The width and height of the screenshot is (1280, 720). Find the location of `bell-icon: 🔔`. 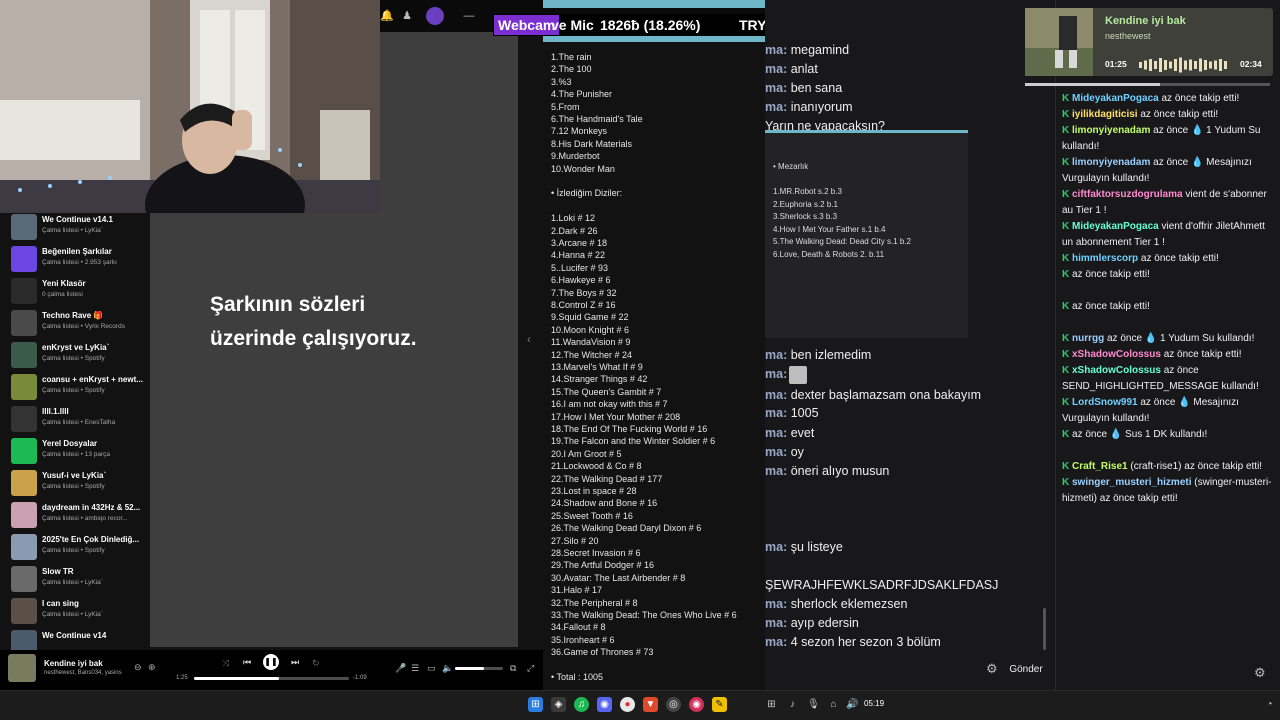

bell-icon: 🔔 is located at coordinates (387, 16).